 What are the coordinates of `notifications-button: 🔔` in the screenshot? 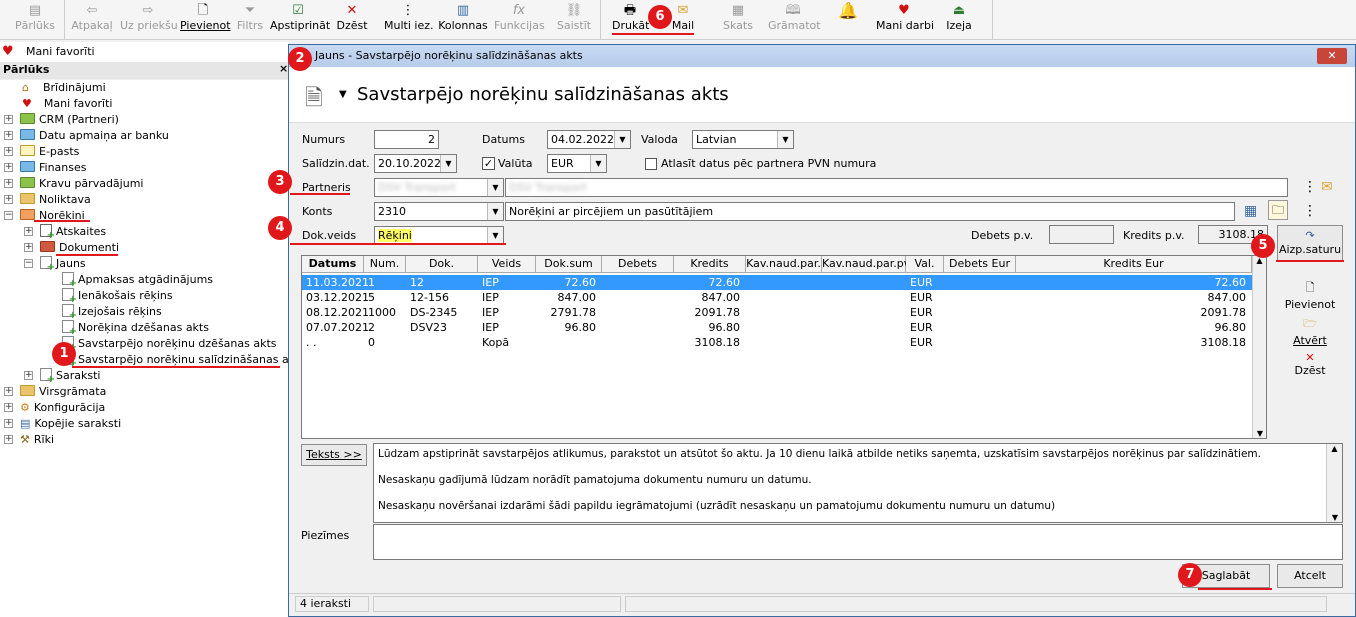 It's located at (848, 19).